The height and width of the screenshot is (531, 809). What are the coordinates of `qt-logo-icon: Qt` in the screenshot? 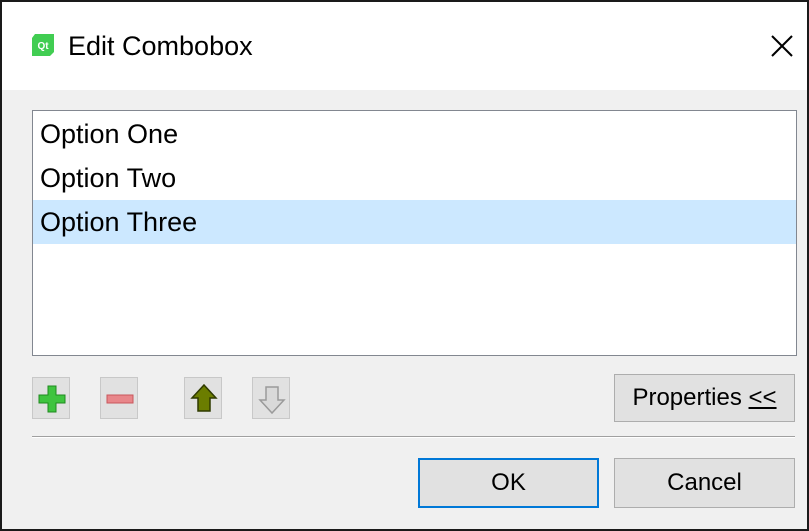 It's located at (43, 45).